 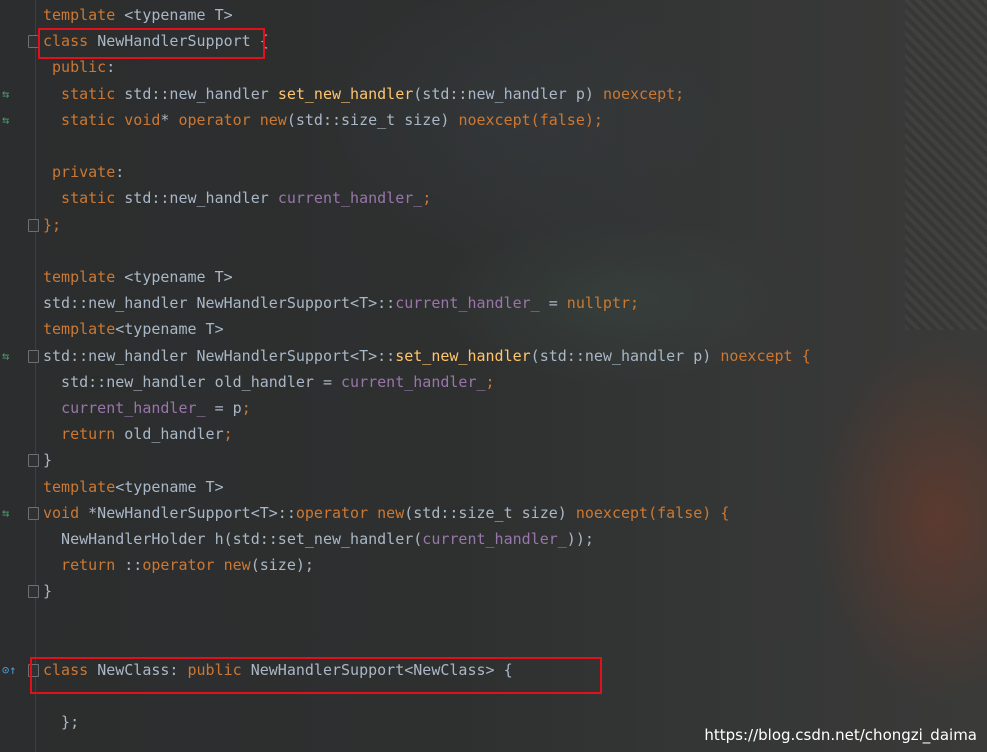 I want to click on code-token: noexcept(false);, so click(x=530, y=119).